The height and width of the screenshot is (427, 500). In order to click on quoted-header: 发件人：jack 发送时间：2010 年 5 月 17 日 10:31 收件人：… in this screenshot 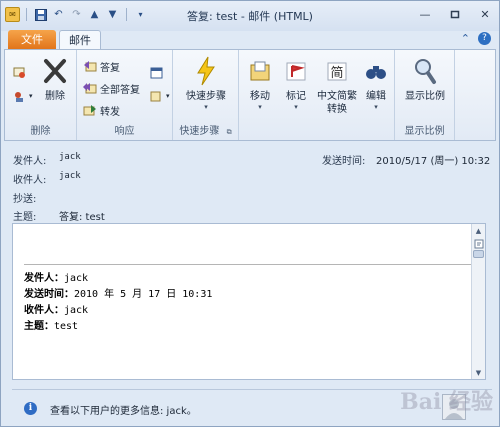, I will do `click(118, 303)`.